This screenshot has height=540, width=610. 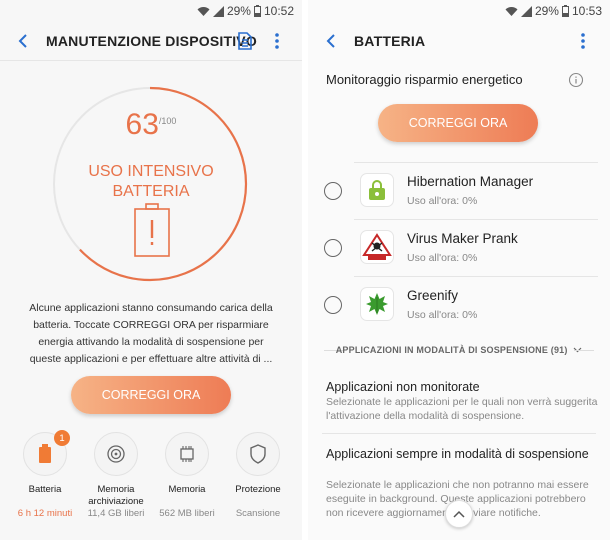 I want to click on battery-warning-icon, so click(x=152, y=230).